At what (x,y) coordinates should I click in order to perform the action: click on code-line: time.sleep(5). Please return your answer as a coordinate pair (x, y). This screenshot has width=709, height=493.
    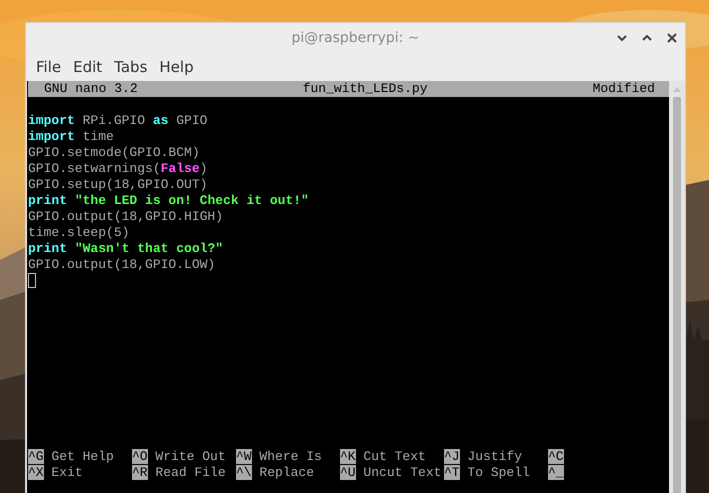
    Looking at the image, I should click on (79, 233).